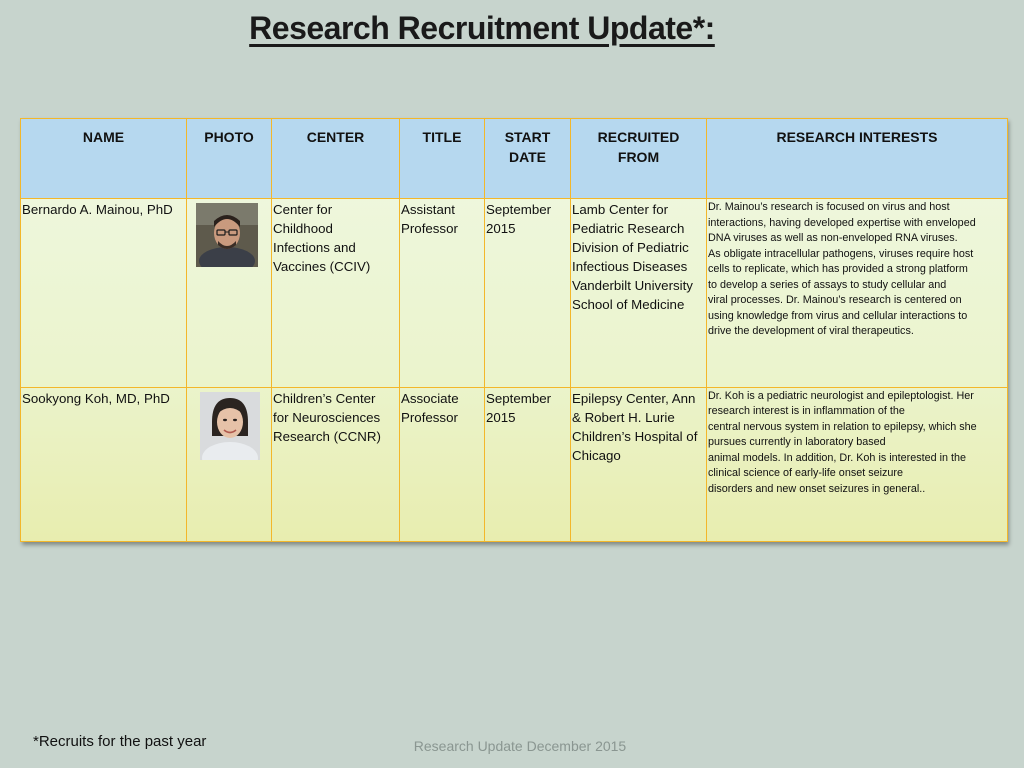 This screenshot has width=1024, height=768. Describe the element at coordinates (97, 209) in the screenshot. I see `recruit-name: Bernardo A. Mainou, PhD` at that location.